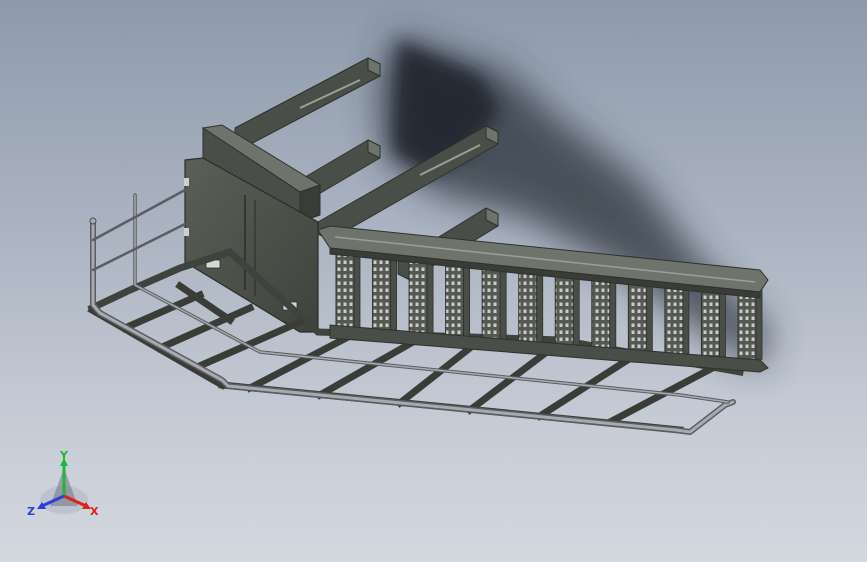 The image size is (867, 562). I want to click on coordinate-triad: Y X Z, so click(63, 483).